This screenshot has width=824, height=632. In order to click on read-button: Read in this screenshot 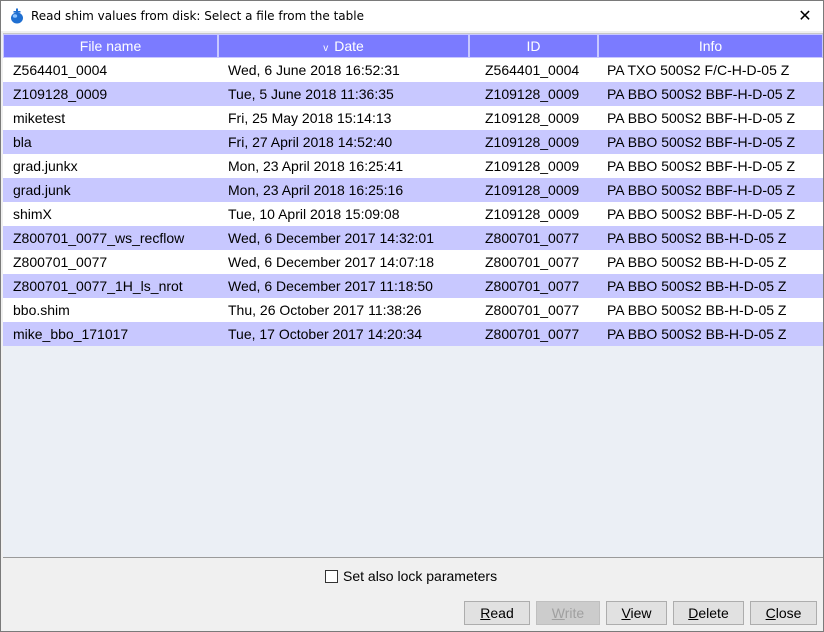, I will do `click(497, 613)`.